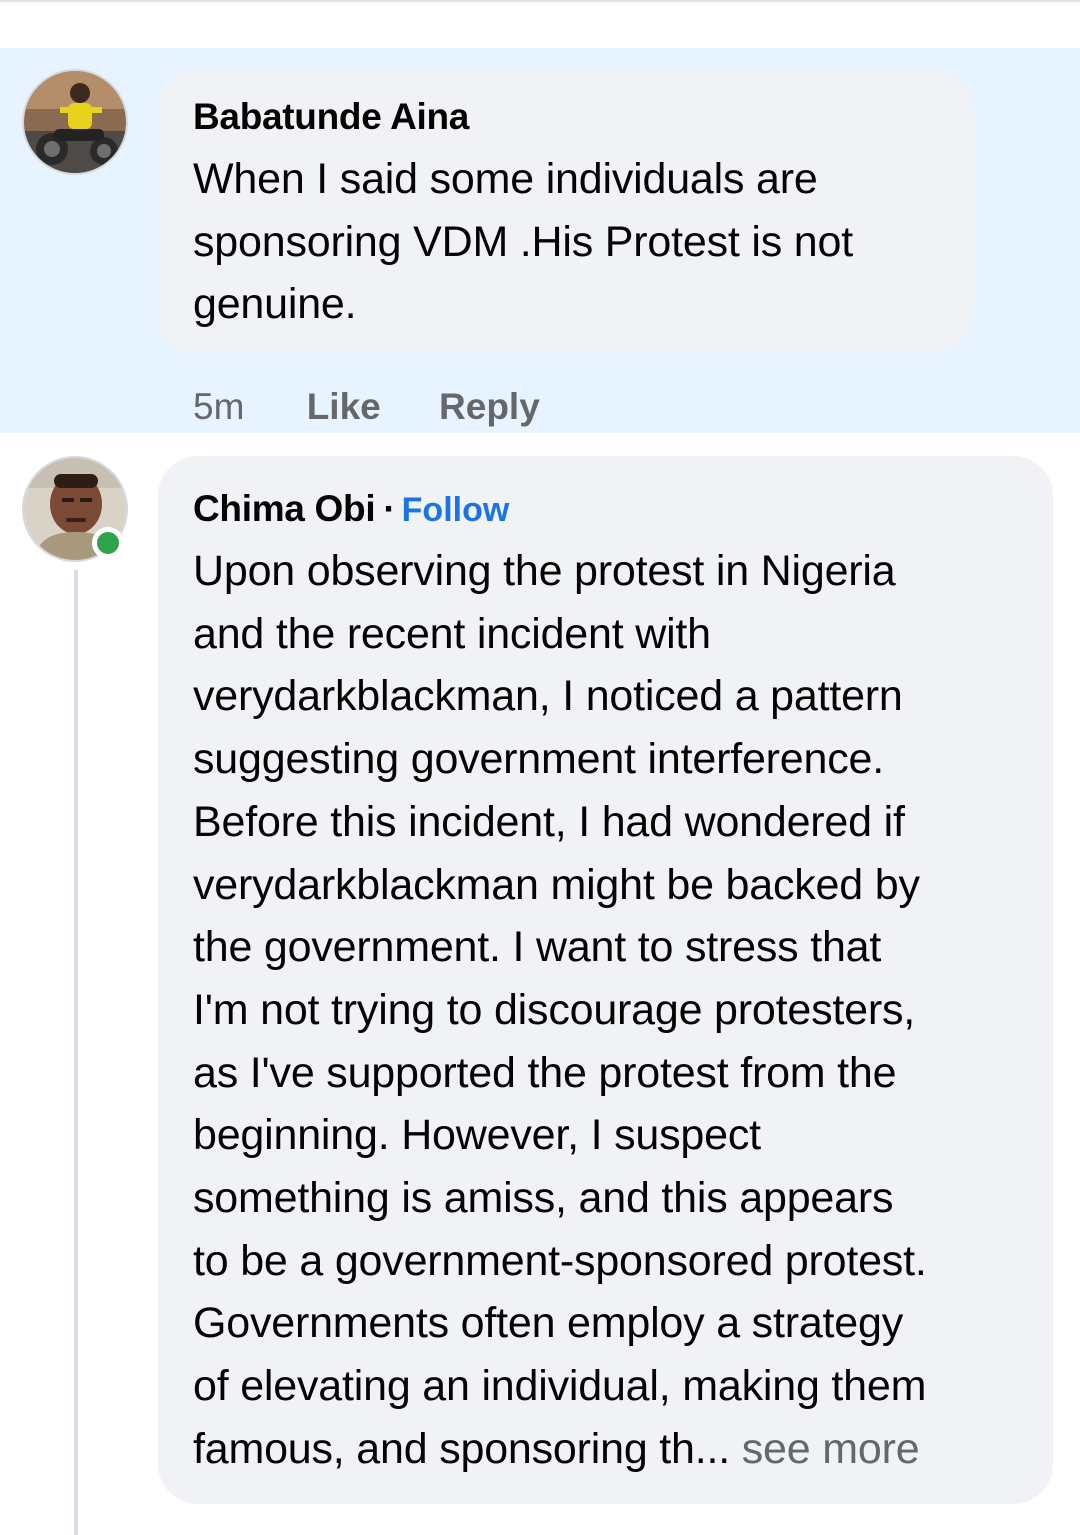  Describe the element at coordinates (456, 510) in the screenshot. I see `follow-button: Follow` at that location.